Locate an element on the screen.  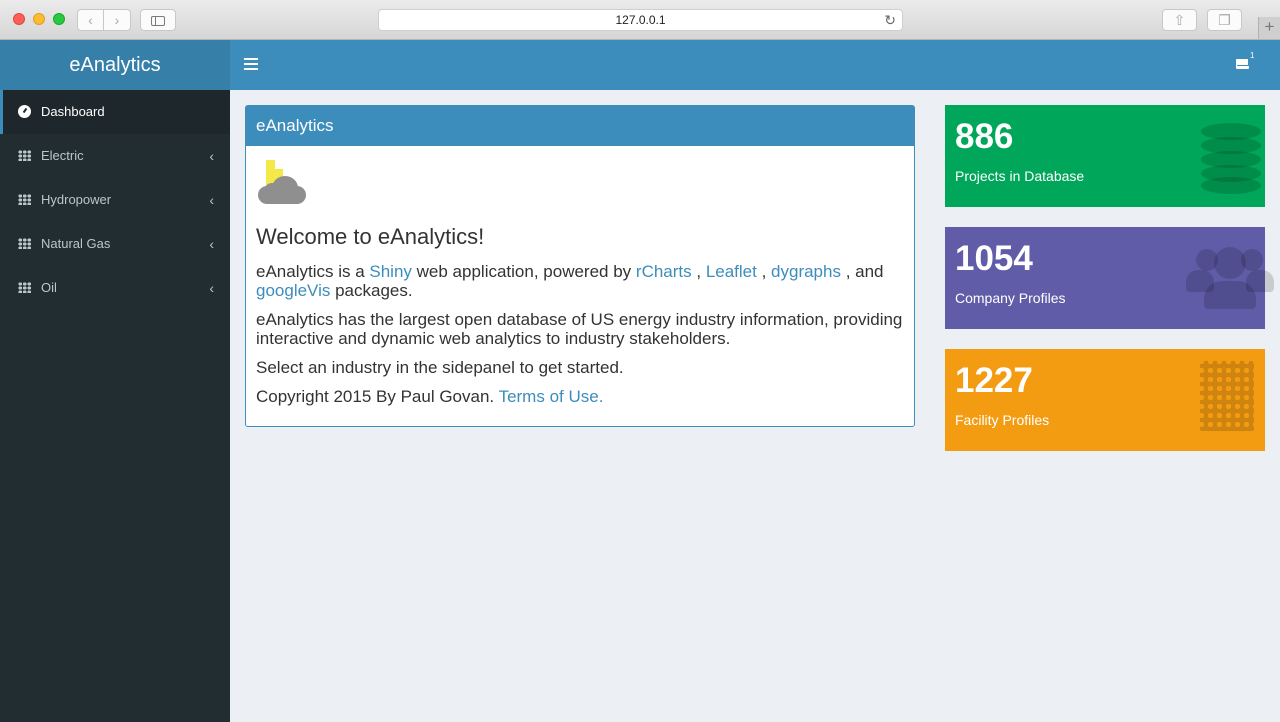
building-icon is located at coordinates (1225, 400).